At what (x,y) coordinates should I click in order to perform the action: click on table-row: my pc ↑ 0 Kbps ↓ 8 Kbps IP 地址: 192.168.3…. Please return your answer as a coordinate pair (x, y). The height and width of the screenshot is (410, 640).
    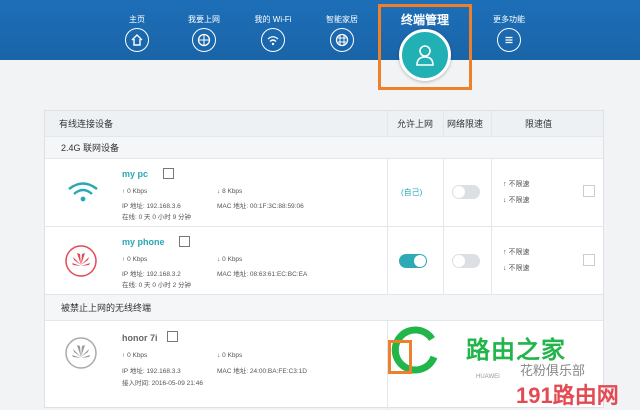
    Looking at the image, I should click on (324, 193).